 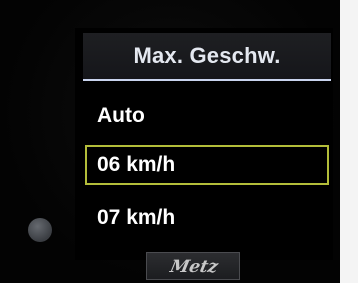 What do you see at coordinates (40, 230) in the screenshot?
I see `round-button-icon` at bounding box center [40, 230].